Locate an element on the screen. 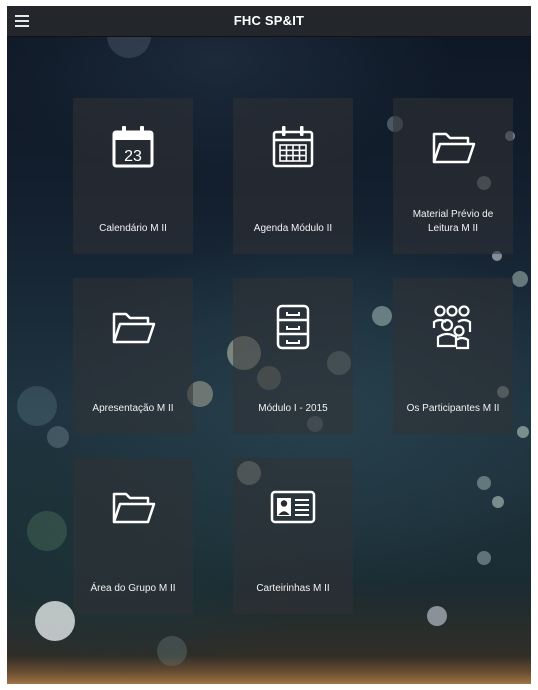  svg-text: 23 is located at coordinates (133, 156).